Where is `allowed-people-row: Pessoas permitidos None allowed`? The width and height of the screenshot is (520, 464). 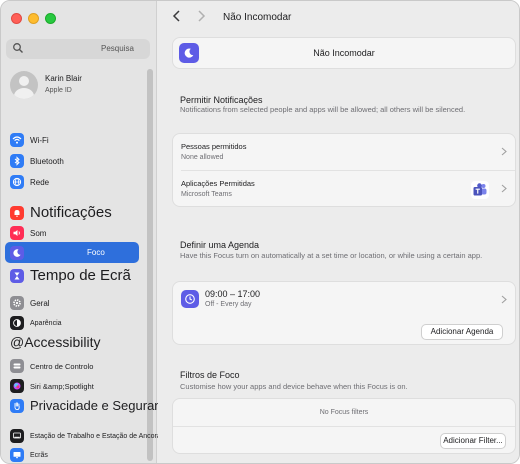
allowed-people-row: Pessoas permitidos None allowed is located at coordinates (344, 152).